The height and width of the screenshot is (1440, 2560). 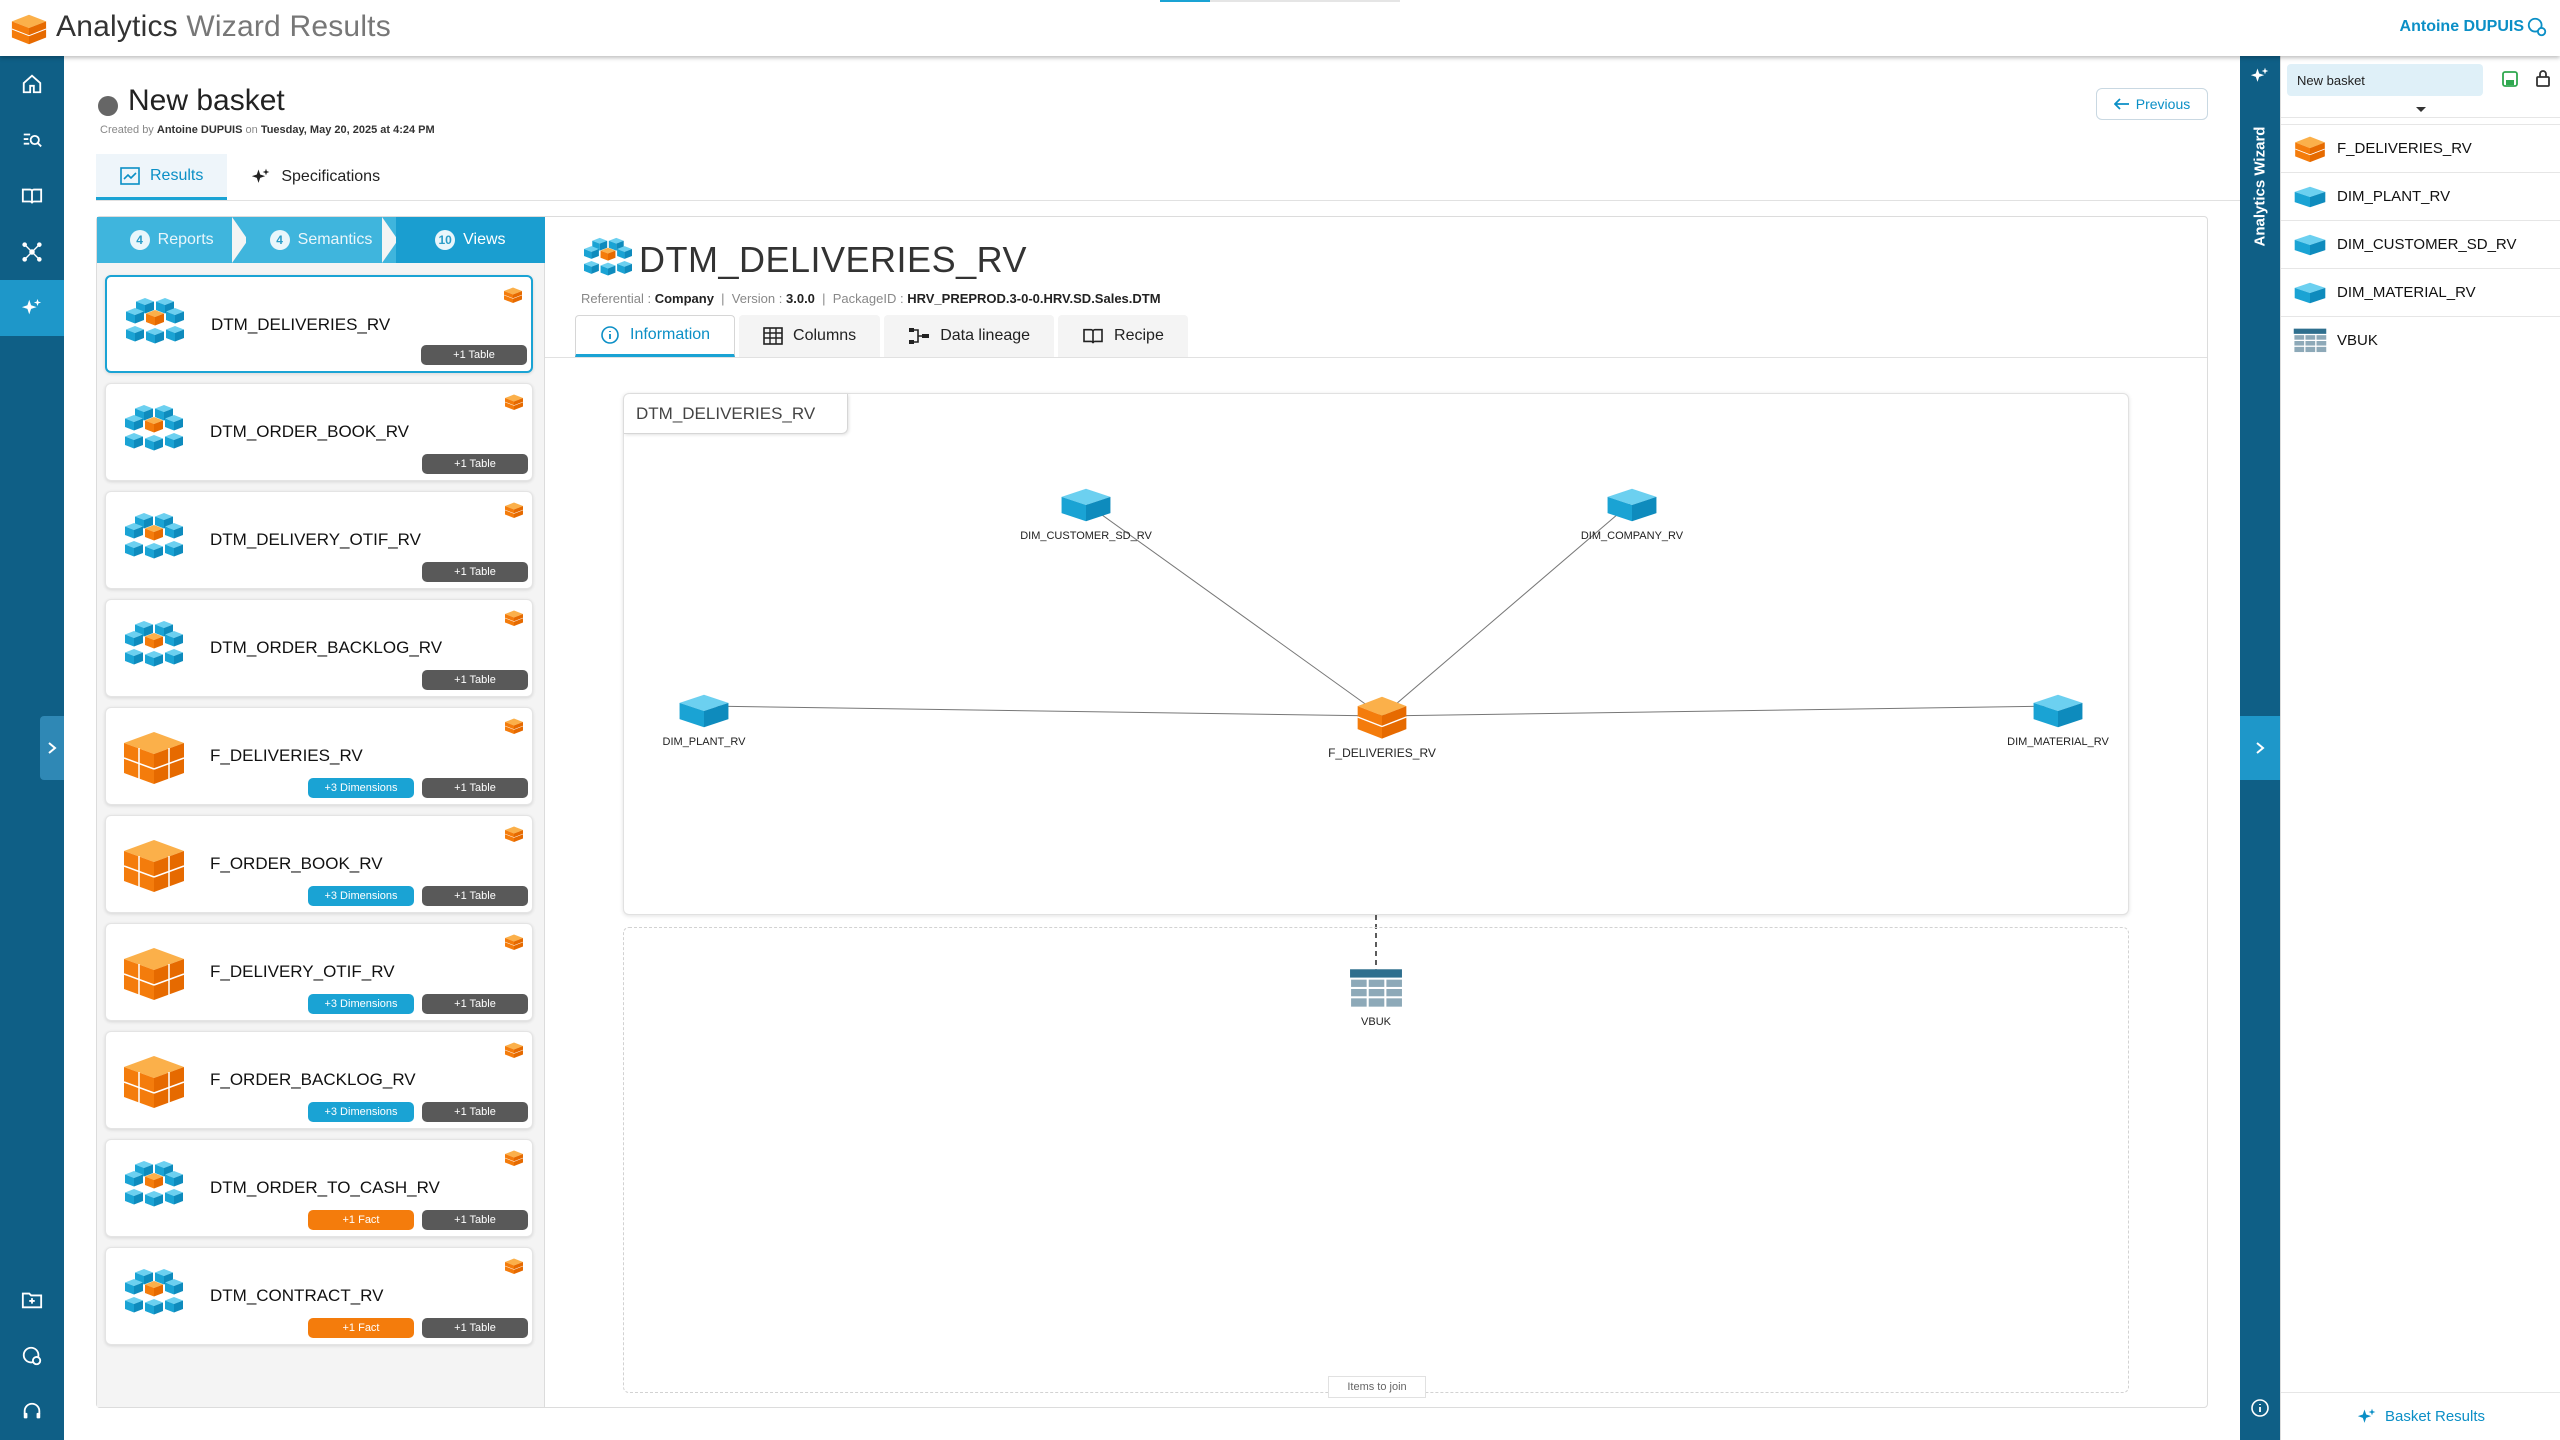 What do you see at coordinates (2260, 186) in the screenshot?
I see `wizard-side-title: Analytics Wizard` at bounding box center [2260, 186].